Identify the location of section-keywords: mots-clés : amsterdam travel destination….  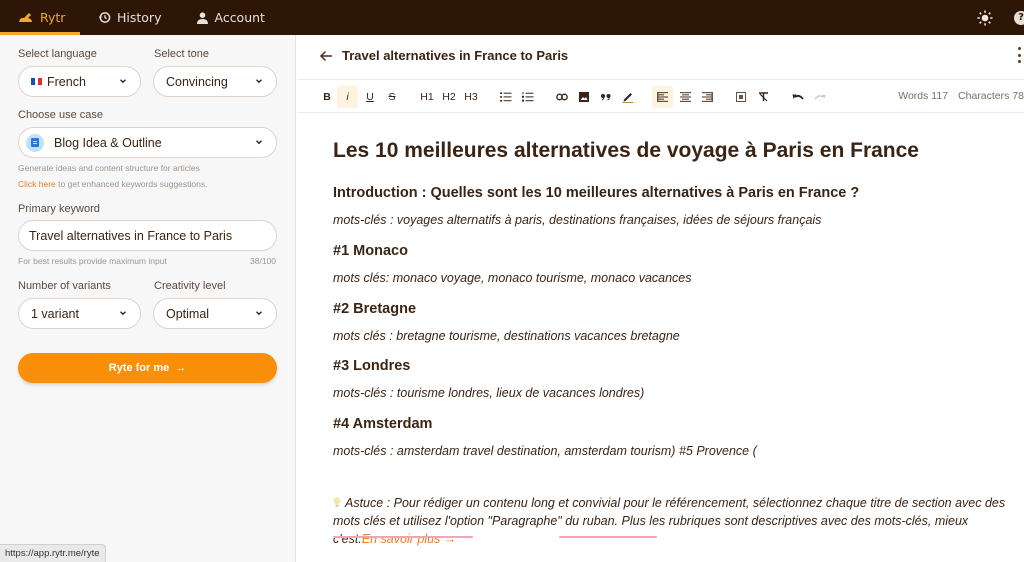
(545, 451).